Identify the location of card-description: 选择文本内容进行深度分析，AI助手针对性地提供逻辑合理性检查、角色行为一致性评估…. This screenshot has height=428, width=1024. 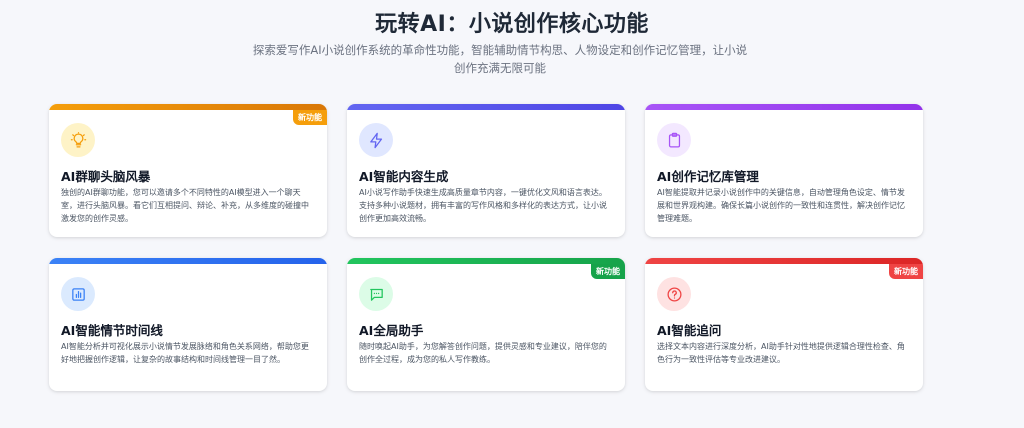
(781, 353).